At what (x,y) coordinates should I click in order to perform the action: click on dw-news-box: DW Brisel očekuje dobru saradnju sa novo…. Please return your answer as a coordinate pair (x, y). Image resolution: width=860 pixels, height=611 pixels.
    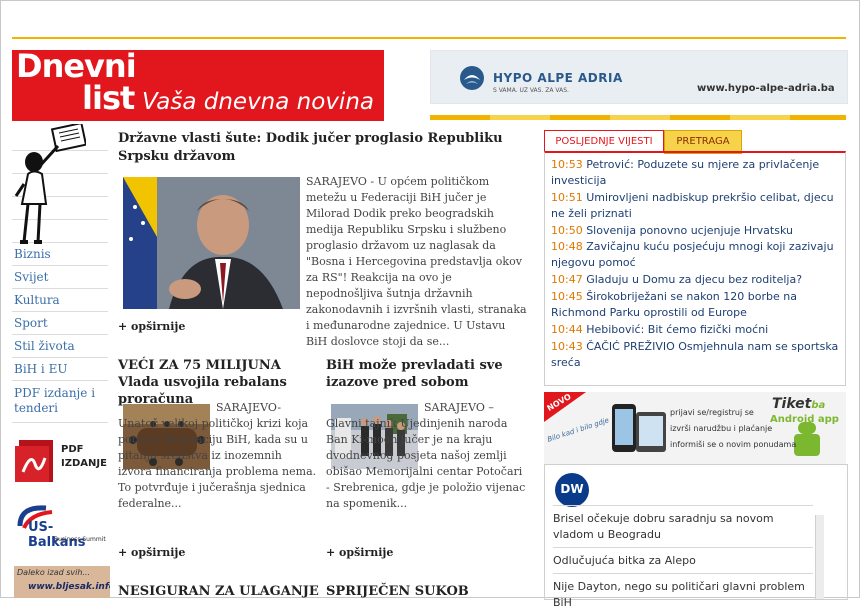
    Looking at the image, I should click on (696, 536).